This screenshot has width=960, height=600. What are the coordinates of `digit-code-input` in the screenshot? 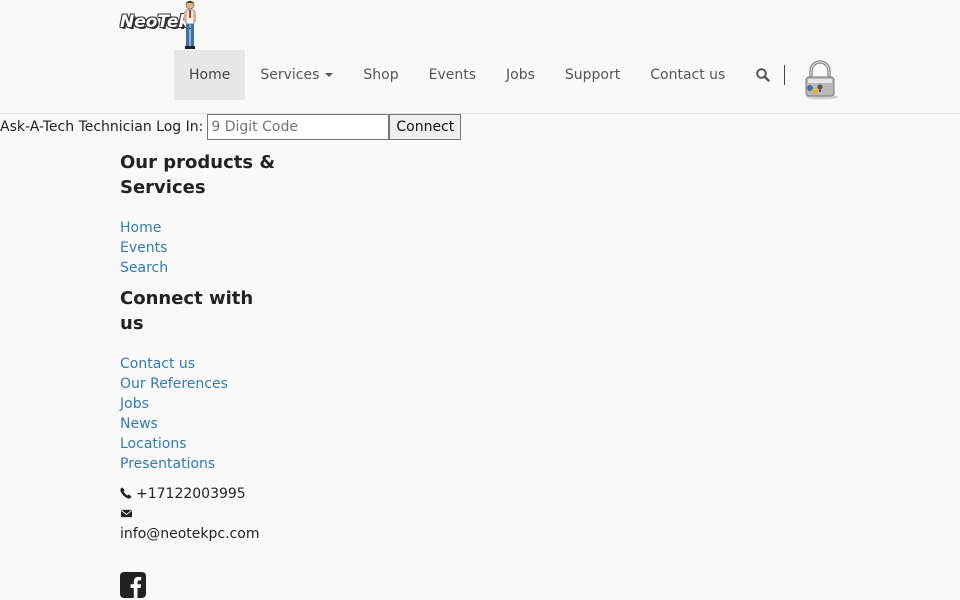 It's located at (298, 127).